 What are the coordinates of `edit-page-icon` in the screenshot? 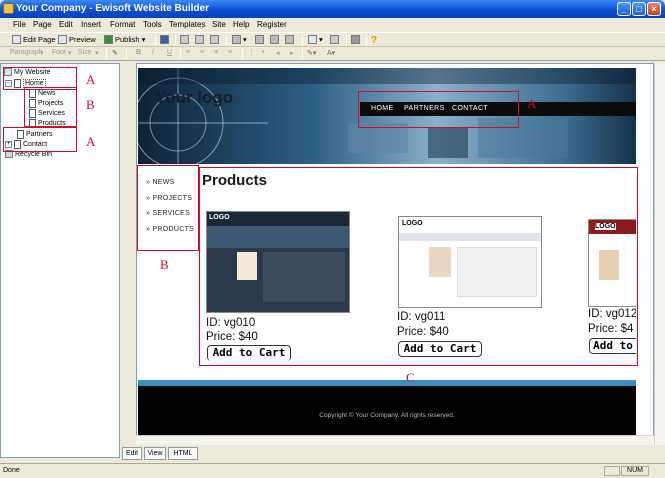 It's located at (16, 39).